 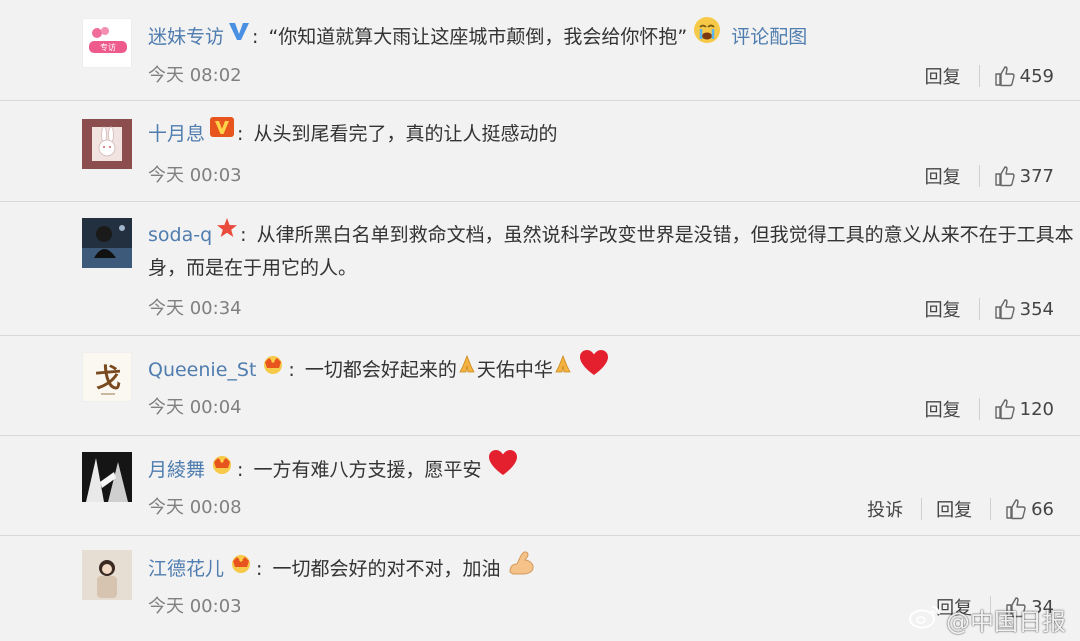 What do you see at coordinates (478, 37) in the screenshot?
I see `comment-text: “你知道就算大雨让这座城市颠倒，我会给你怀抱”` at bounding box center [478, 37].